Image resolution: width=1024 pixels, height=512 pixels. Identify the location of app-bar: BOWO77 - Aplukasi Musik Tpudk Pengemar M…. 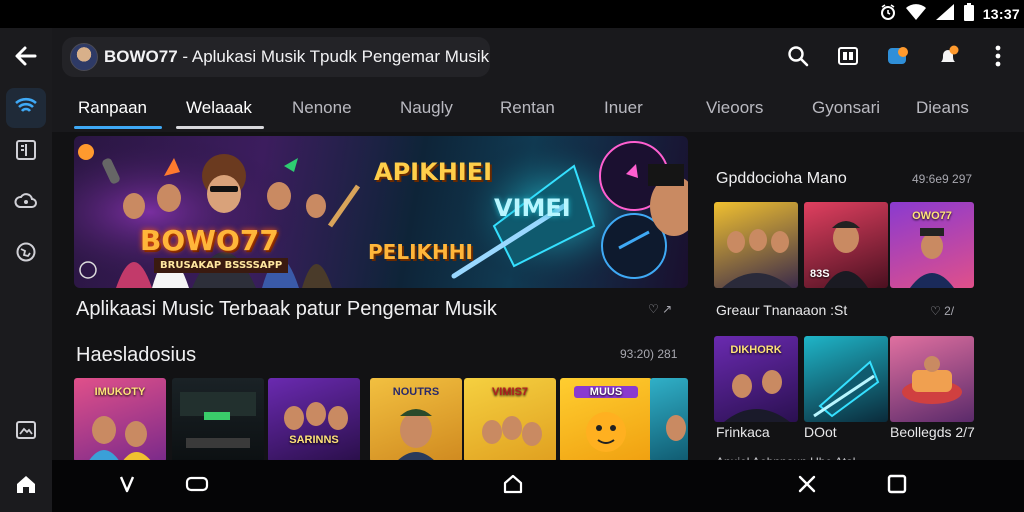
(538, 58).